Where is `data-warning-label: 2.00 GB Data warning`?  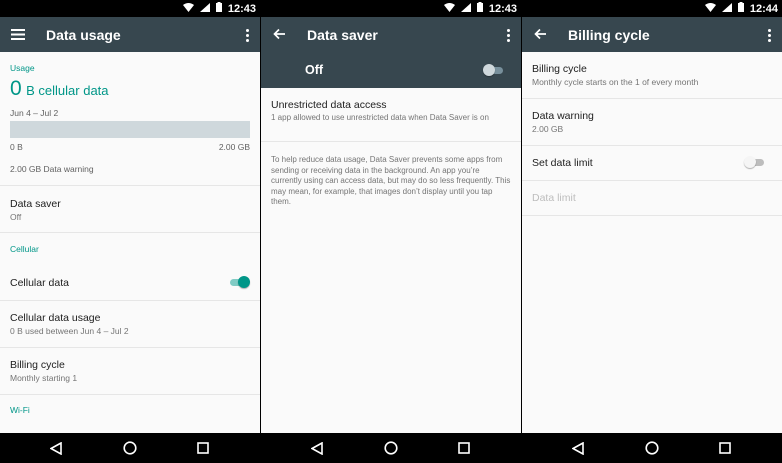
data-warning-label: 2.00 GB Data warning is located at coordinates (52, 169).